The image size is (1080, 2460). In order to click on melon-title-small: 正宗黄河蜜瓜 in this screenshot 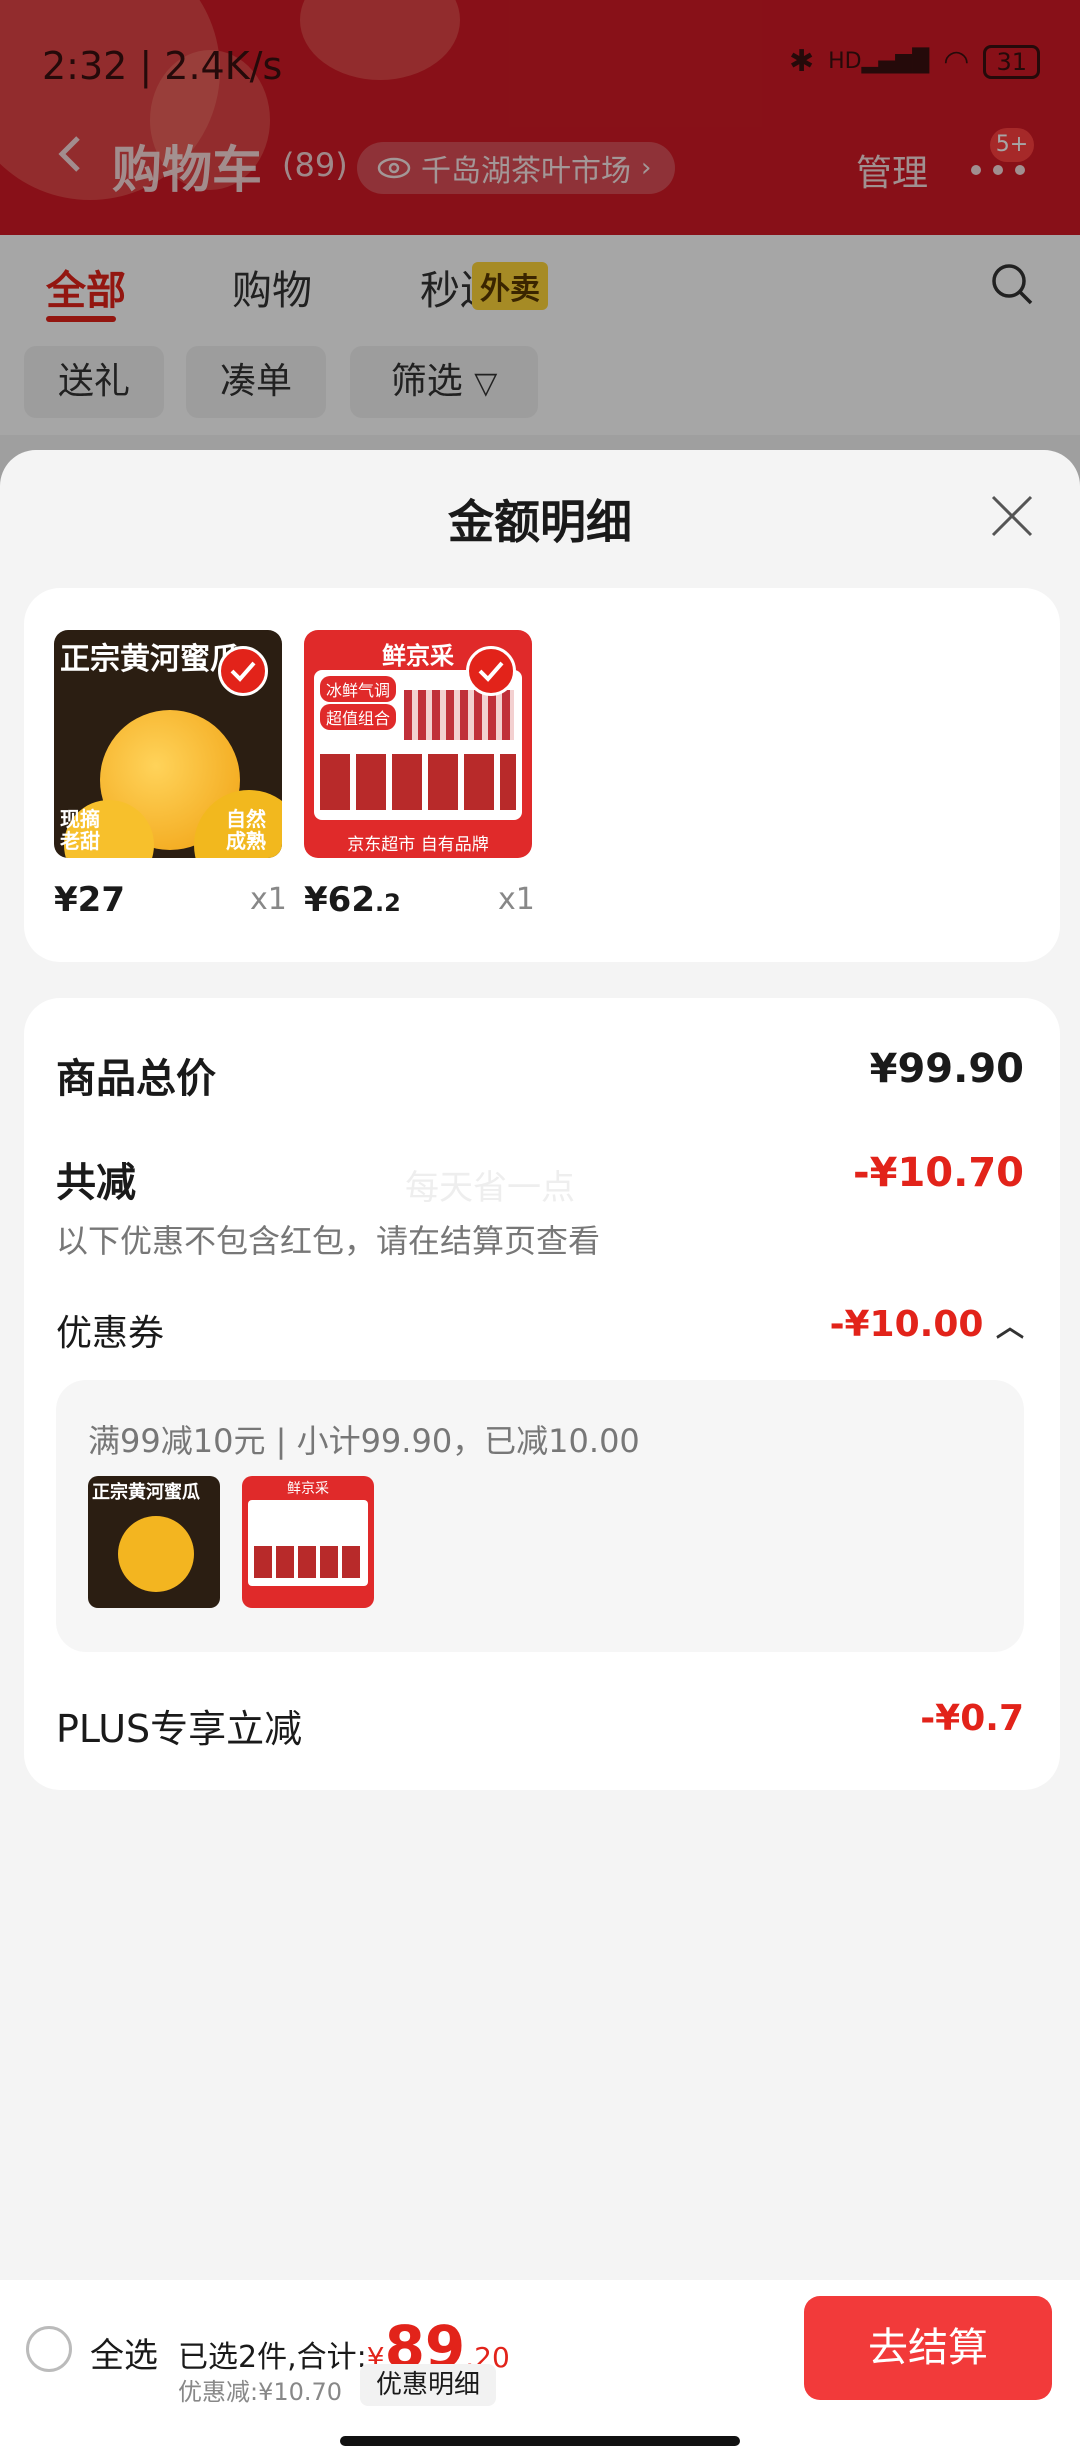, I will do `click(146, 1492)`.